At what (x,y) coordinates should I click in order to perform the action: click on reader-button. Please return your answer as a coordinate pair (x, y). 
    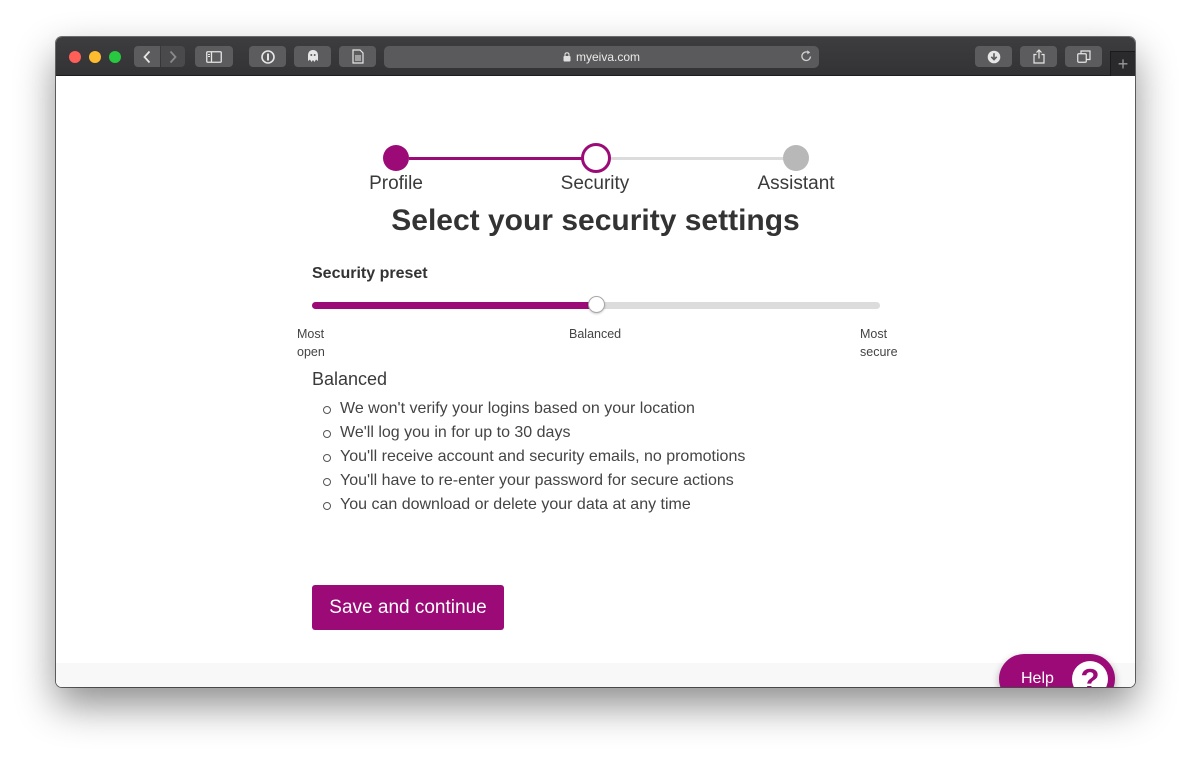
    Looking at the image, I should click on (357, 56).